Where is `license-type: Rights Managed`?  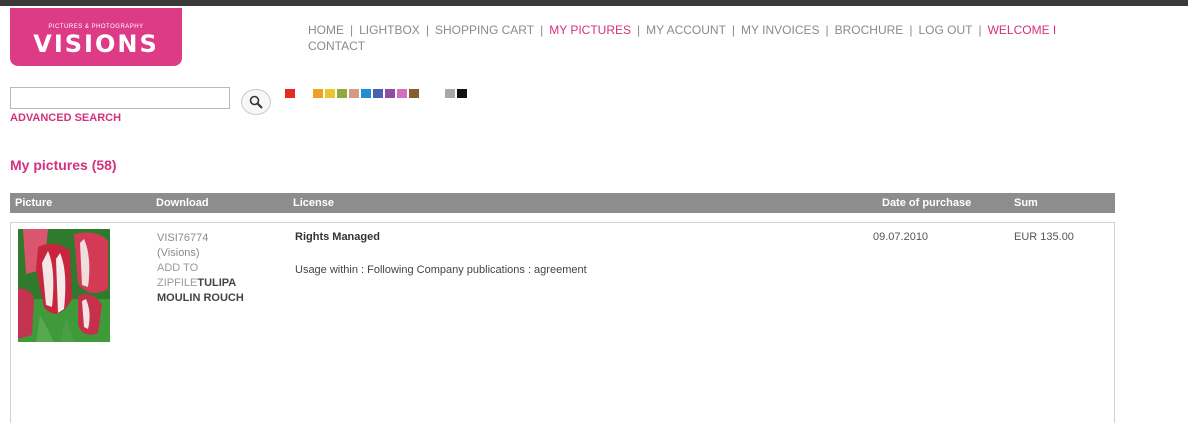 license-type: Rights Managed is located at coordinates (337, 237).